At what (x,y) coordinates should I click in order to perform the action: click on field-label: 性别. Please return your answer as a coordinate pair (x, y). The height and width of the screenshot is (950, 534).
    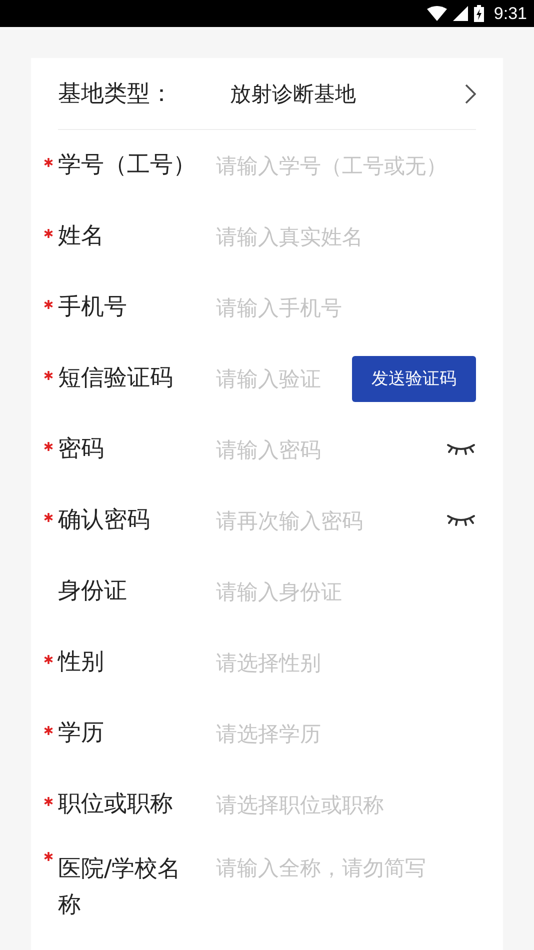
    Looking at the image, I should click on (81, 662).